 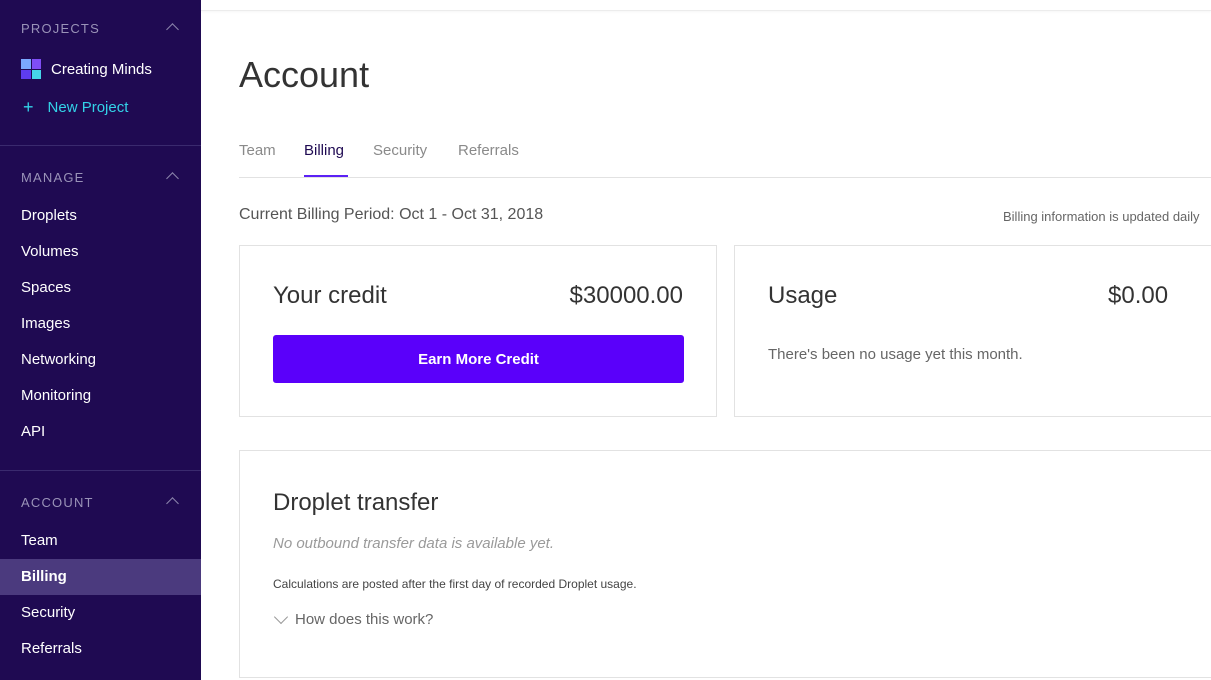 I want to click on project-grid-icon, so click(x=31, y=69).